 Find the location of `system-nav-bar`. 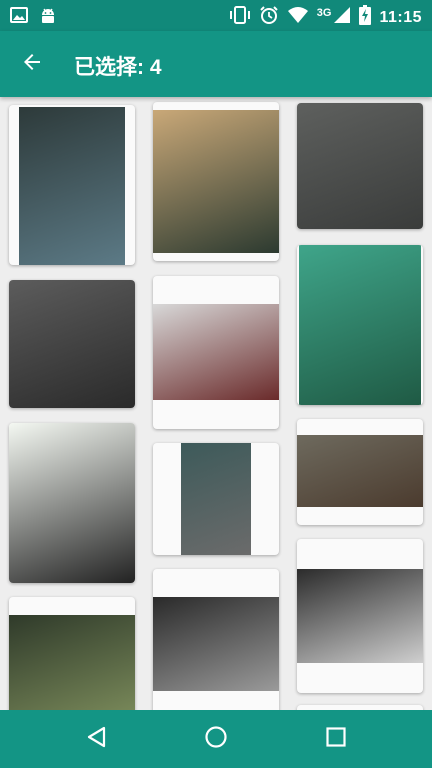

system-nav-bar is located at coordinates (216, 739).